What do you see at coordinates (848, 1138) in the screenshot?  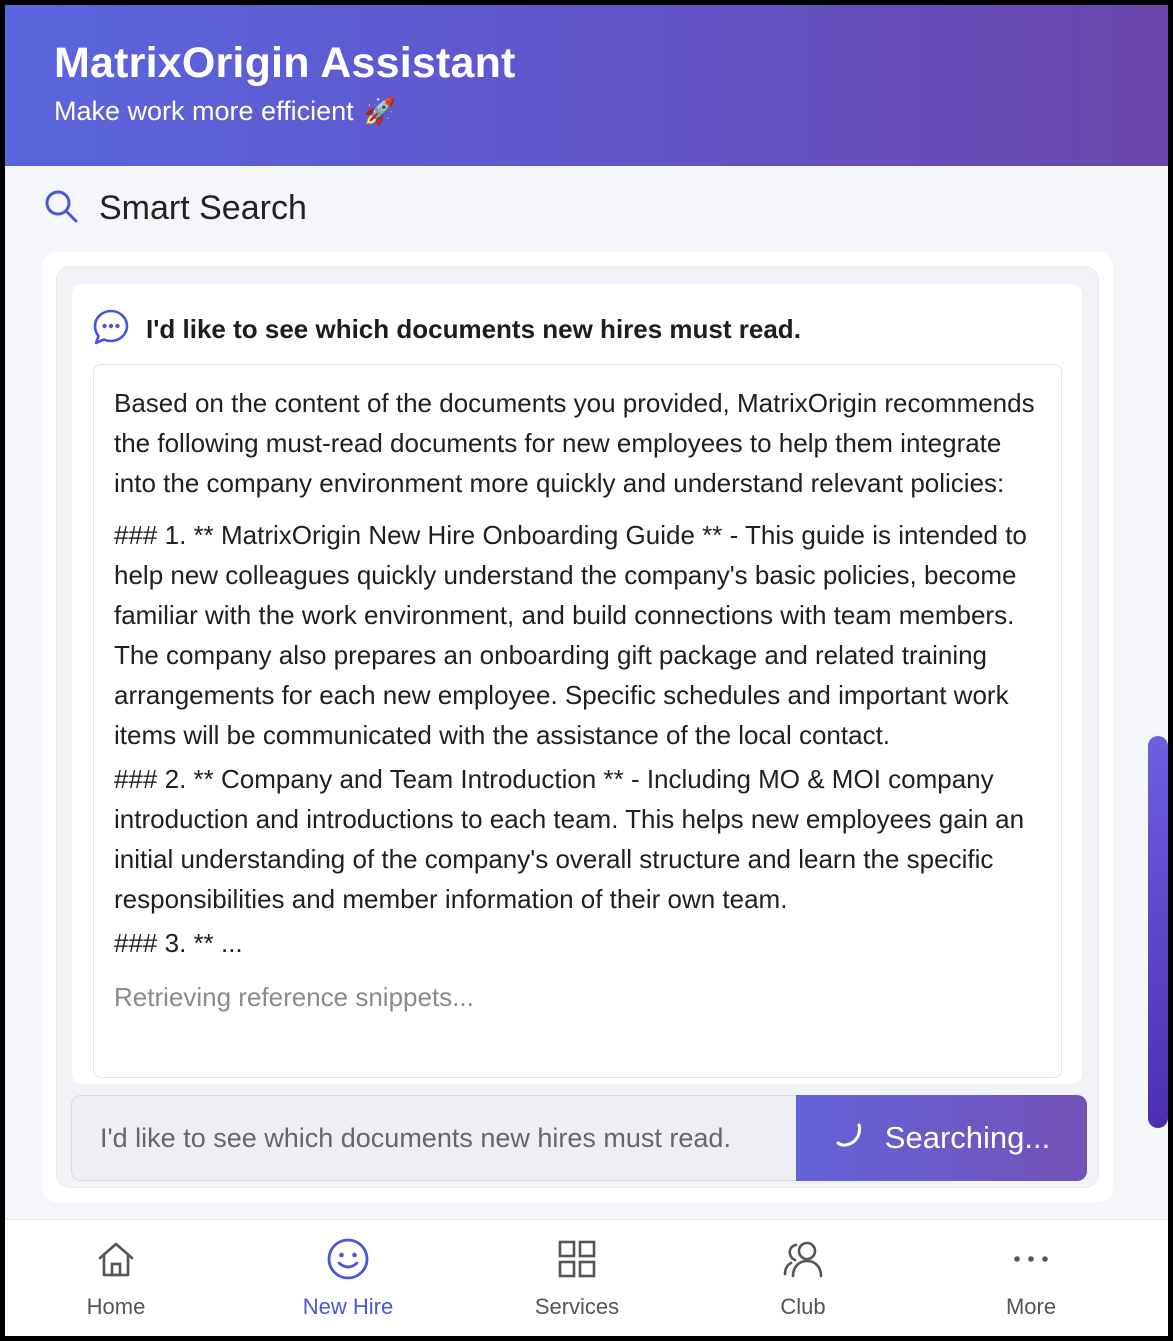 I see `spinner-icon` at bounding box center [848, 1138].